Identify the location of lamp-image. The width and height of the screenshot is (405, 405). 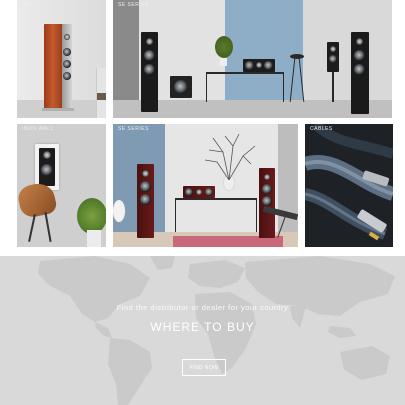
(119, 211).